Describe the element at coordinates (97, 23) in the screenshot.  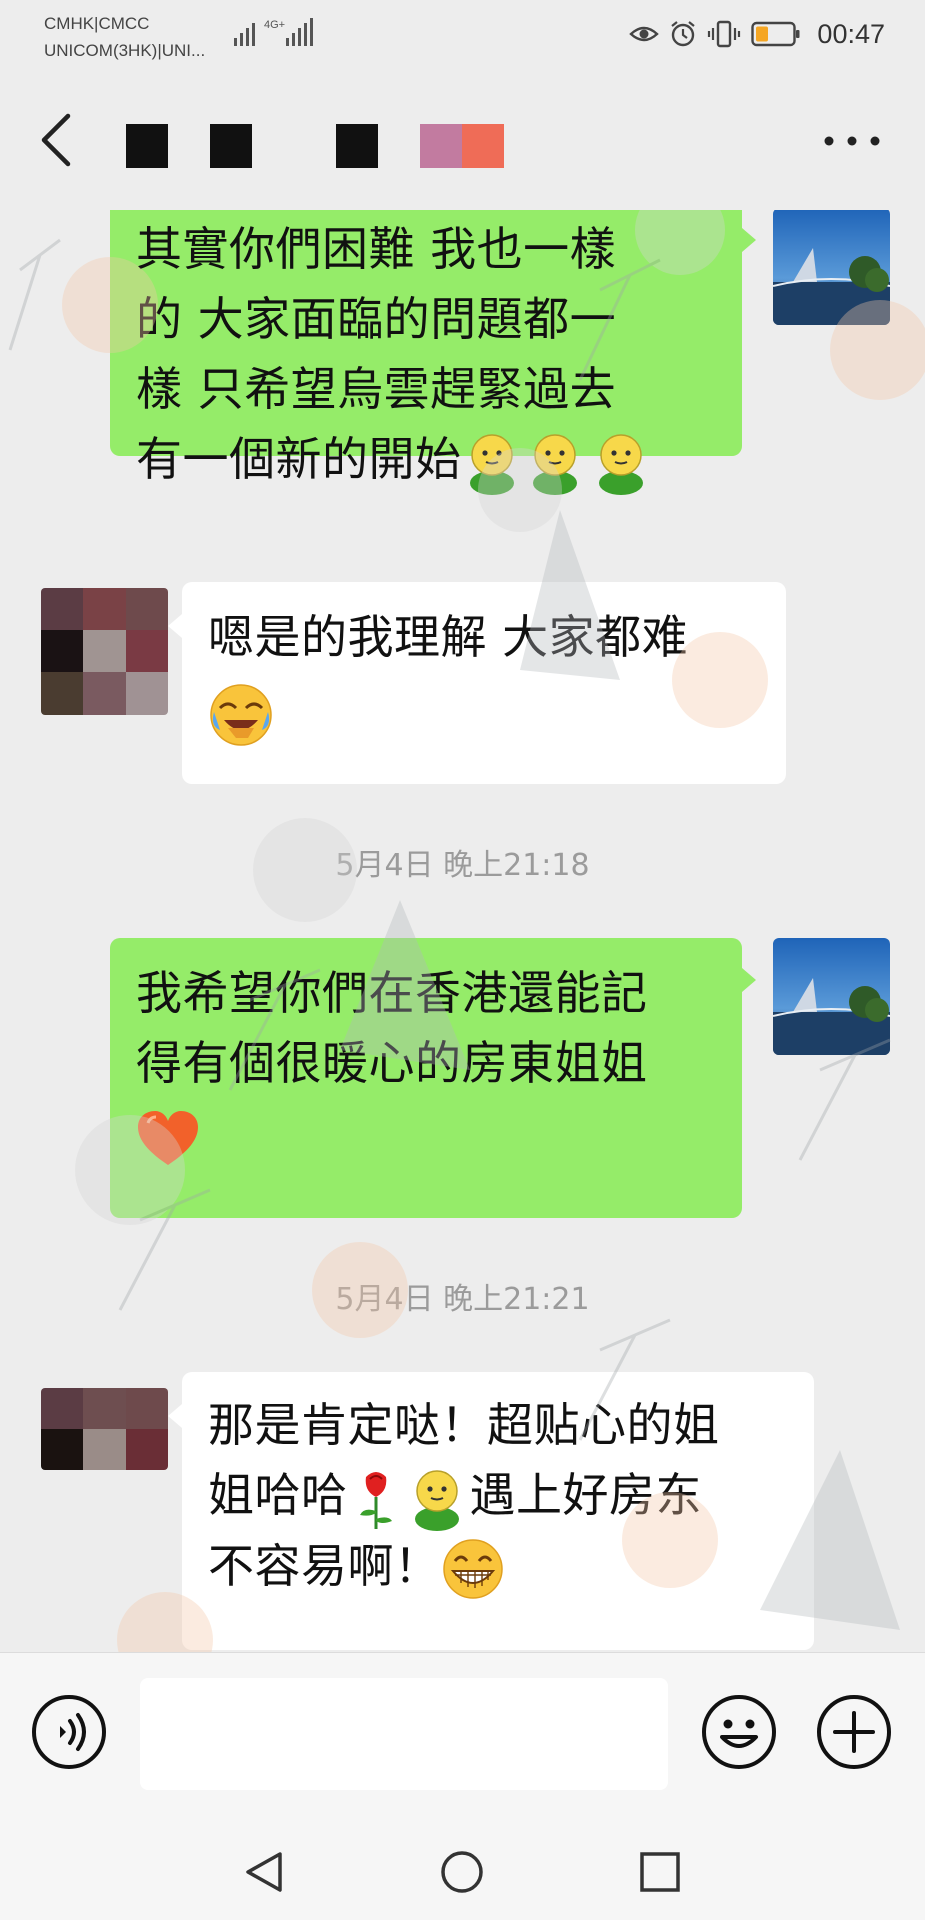
I see `carrier-line-1: CMHK|CMCC` at that location.